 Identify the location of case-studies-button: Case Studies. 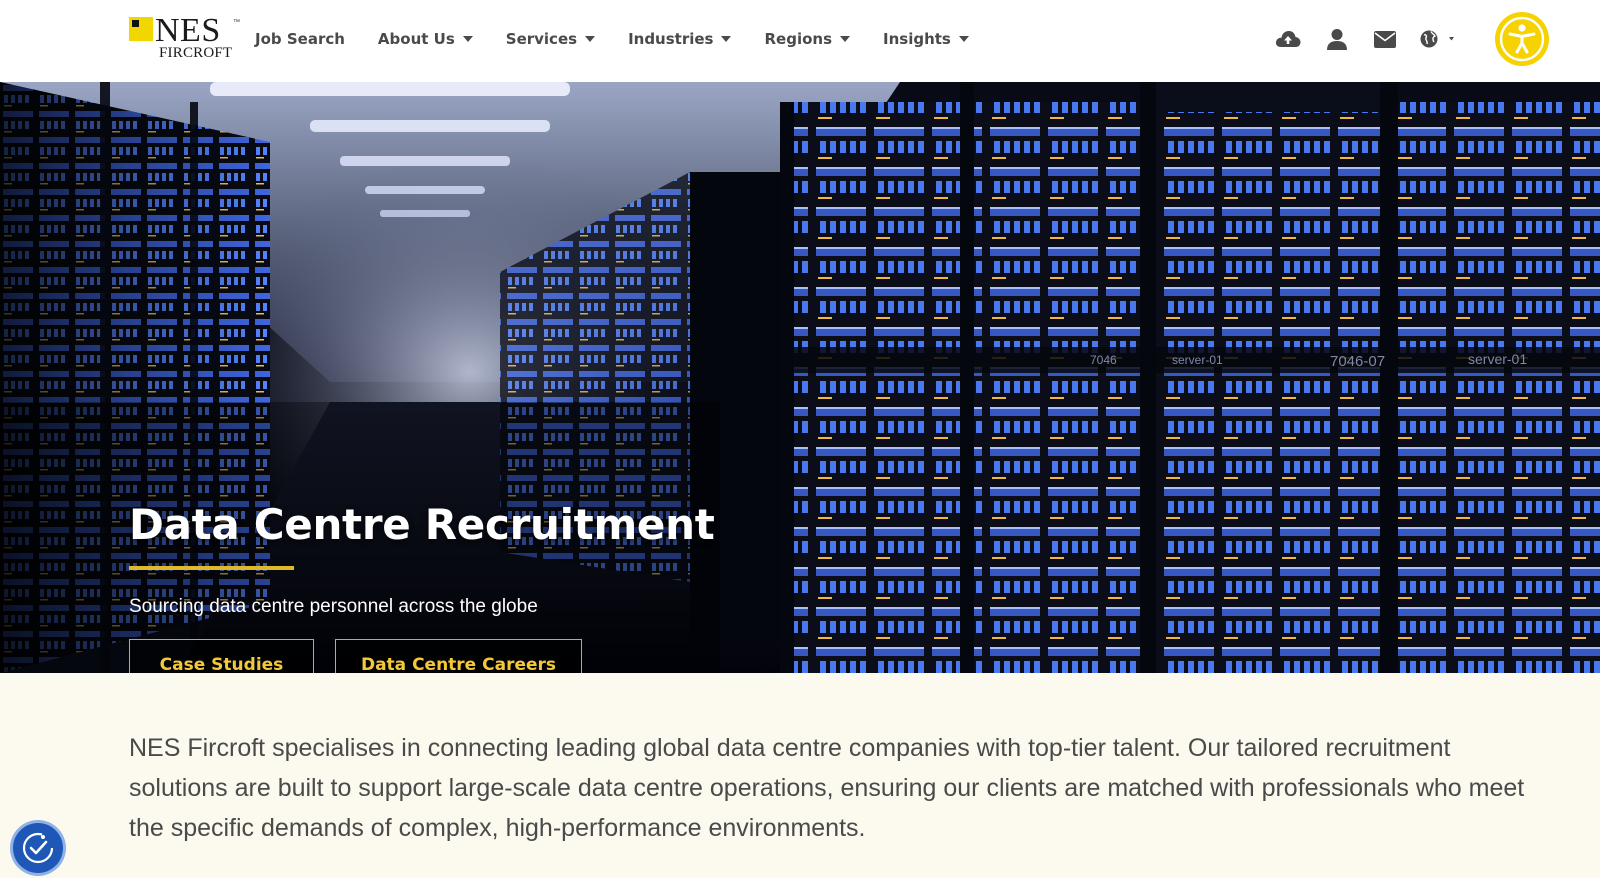
(221, 656).